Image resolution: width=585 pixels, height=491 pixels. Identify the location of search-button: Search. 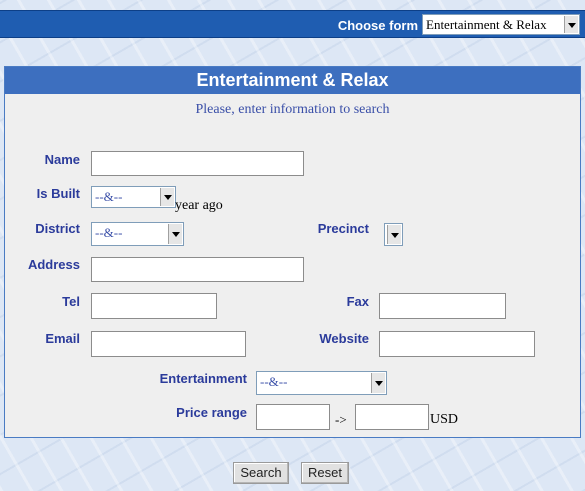
(261, 473).